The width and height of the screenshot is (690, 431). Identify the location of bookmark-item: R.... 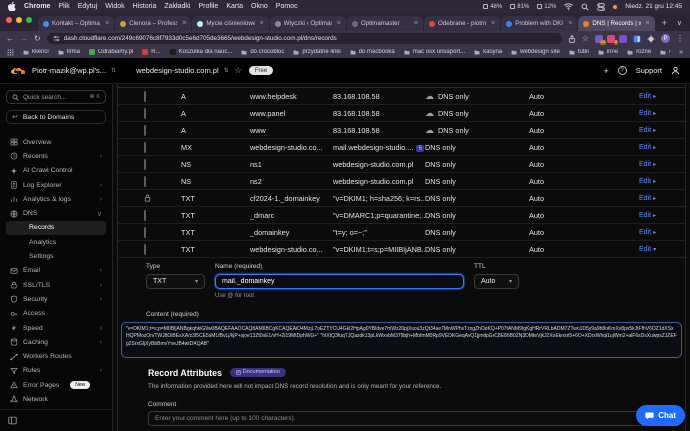
(151, 52).